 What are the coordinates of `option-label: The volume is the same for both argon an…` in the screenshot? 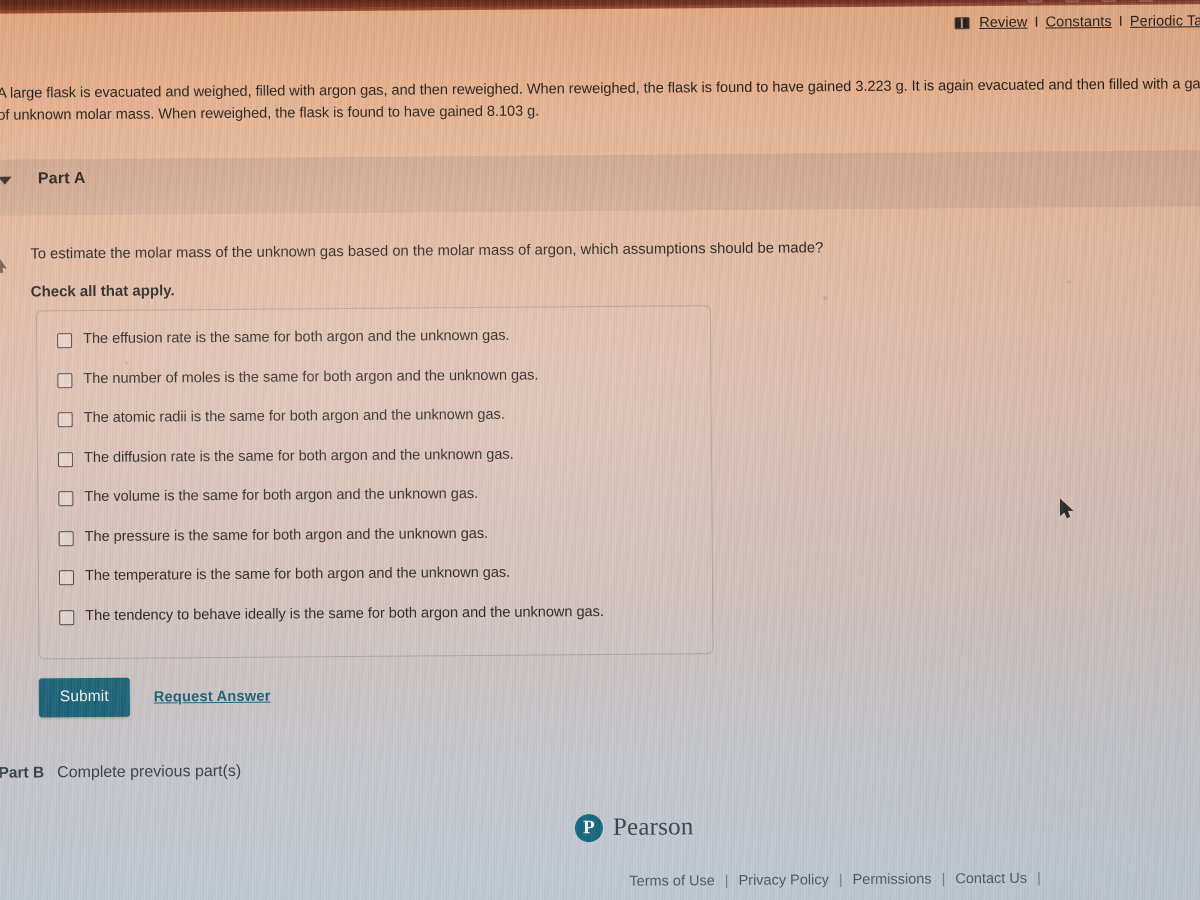 It's located at (281, 495).